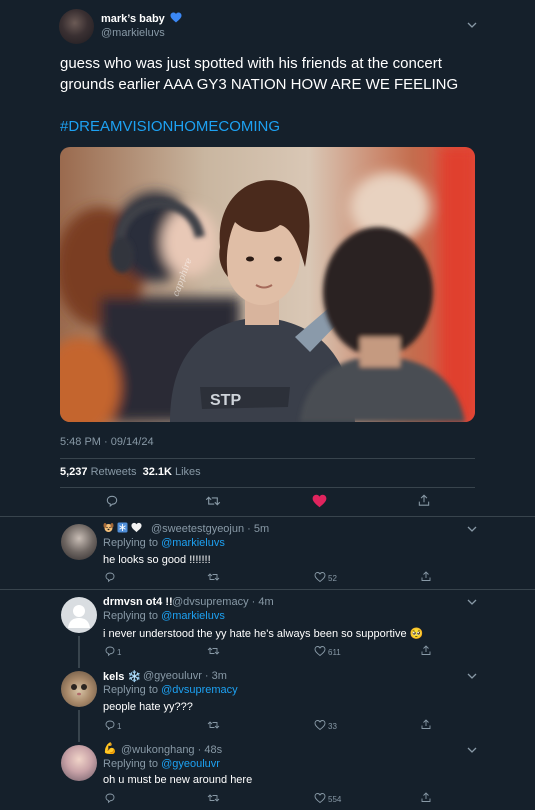 The width and height of the screenshot is (535, 810). I want to click on author-name-text: mark’s baby, so click(133, 19).